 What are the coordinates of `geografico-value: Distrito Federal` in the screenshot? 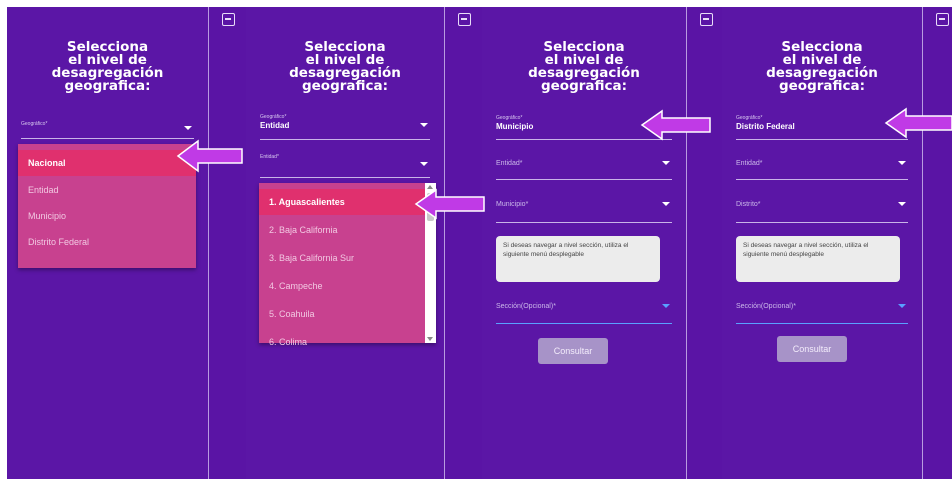 It's located at (765, 126).